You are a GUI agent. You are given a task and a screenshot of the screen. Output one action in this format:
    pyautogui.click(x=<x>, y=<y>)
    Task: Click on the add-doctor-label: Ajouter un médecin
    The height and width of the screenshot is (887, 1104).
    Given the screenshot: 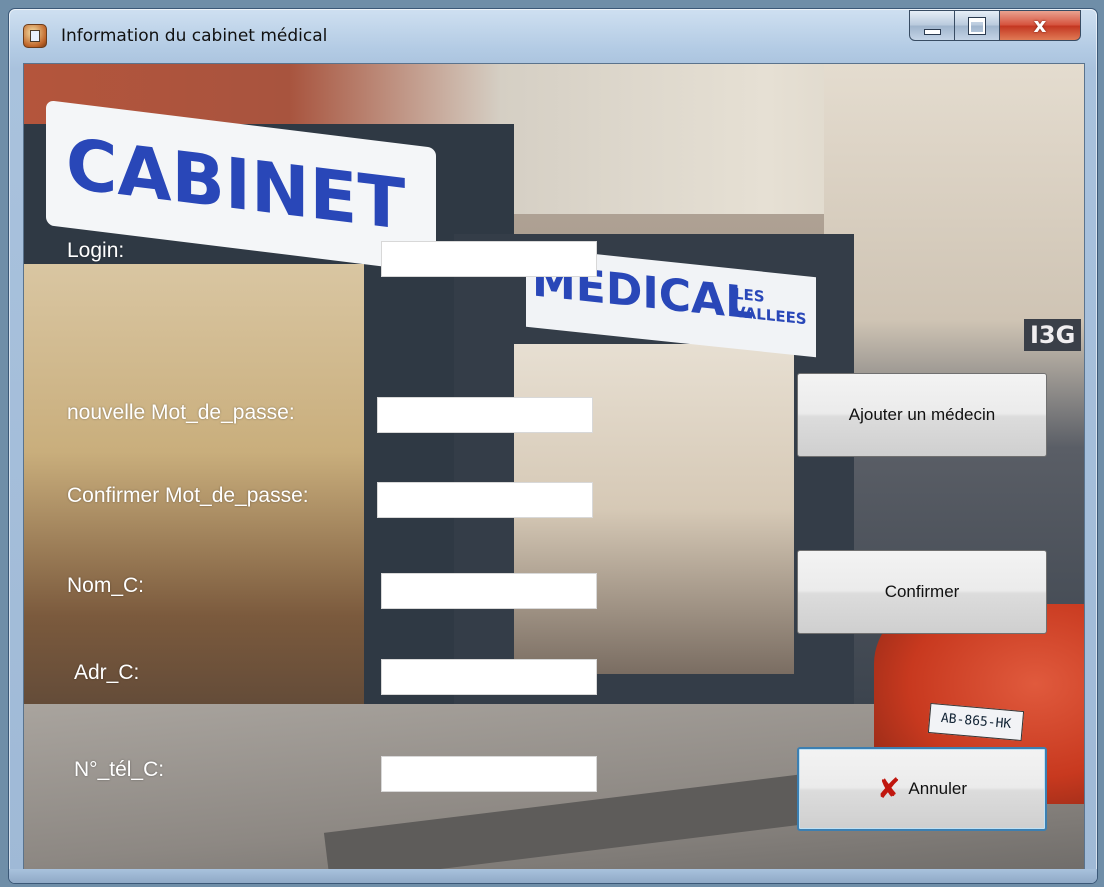 What is the action you would take?
    pyautogui.click(x=922, y=414)
    